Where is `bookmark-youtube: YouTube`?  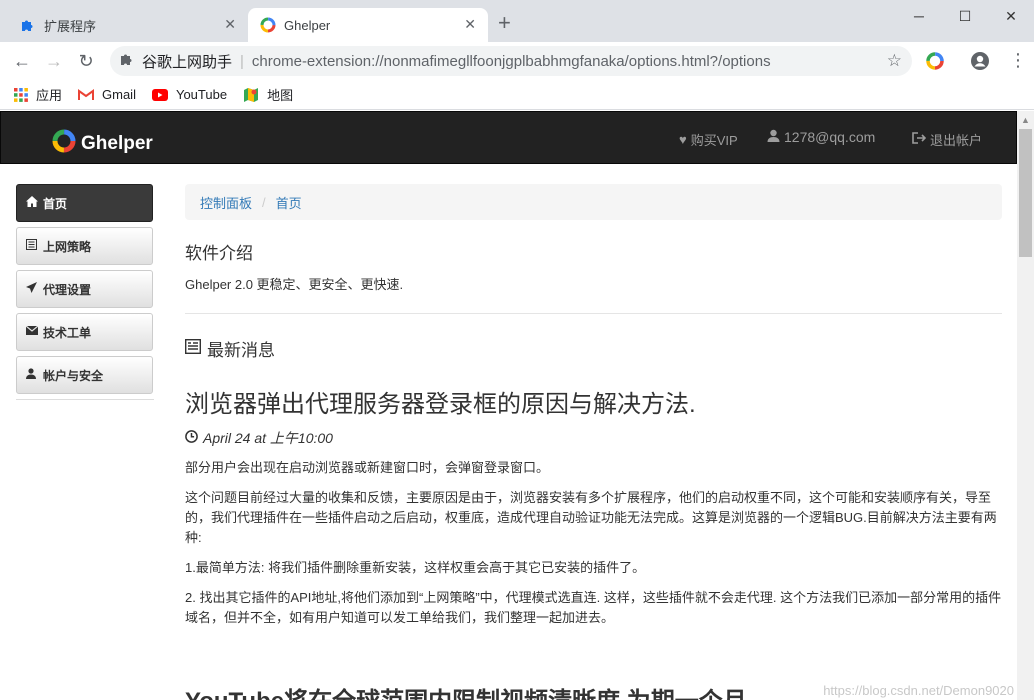 bookmark-youtube: YouTube is located at coordinates (189, 94).